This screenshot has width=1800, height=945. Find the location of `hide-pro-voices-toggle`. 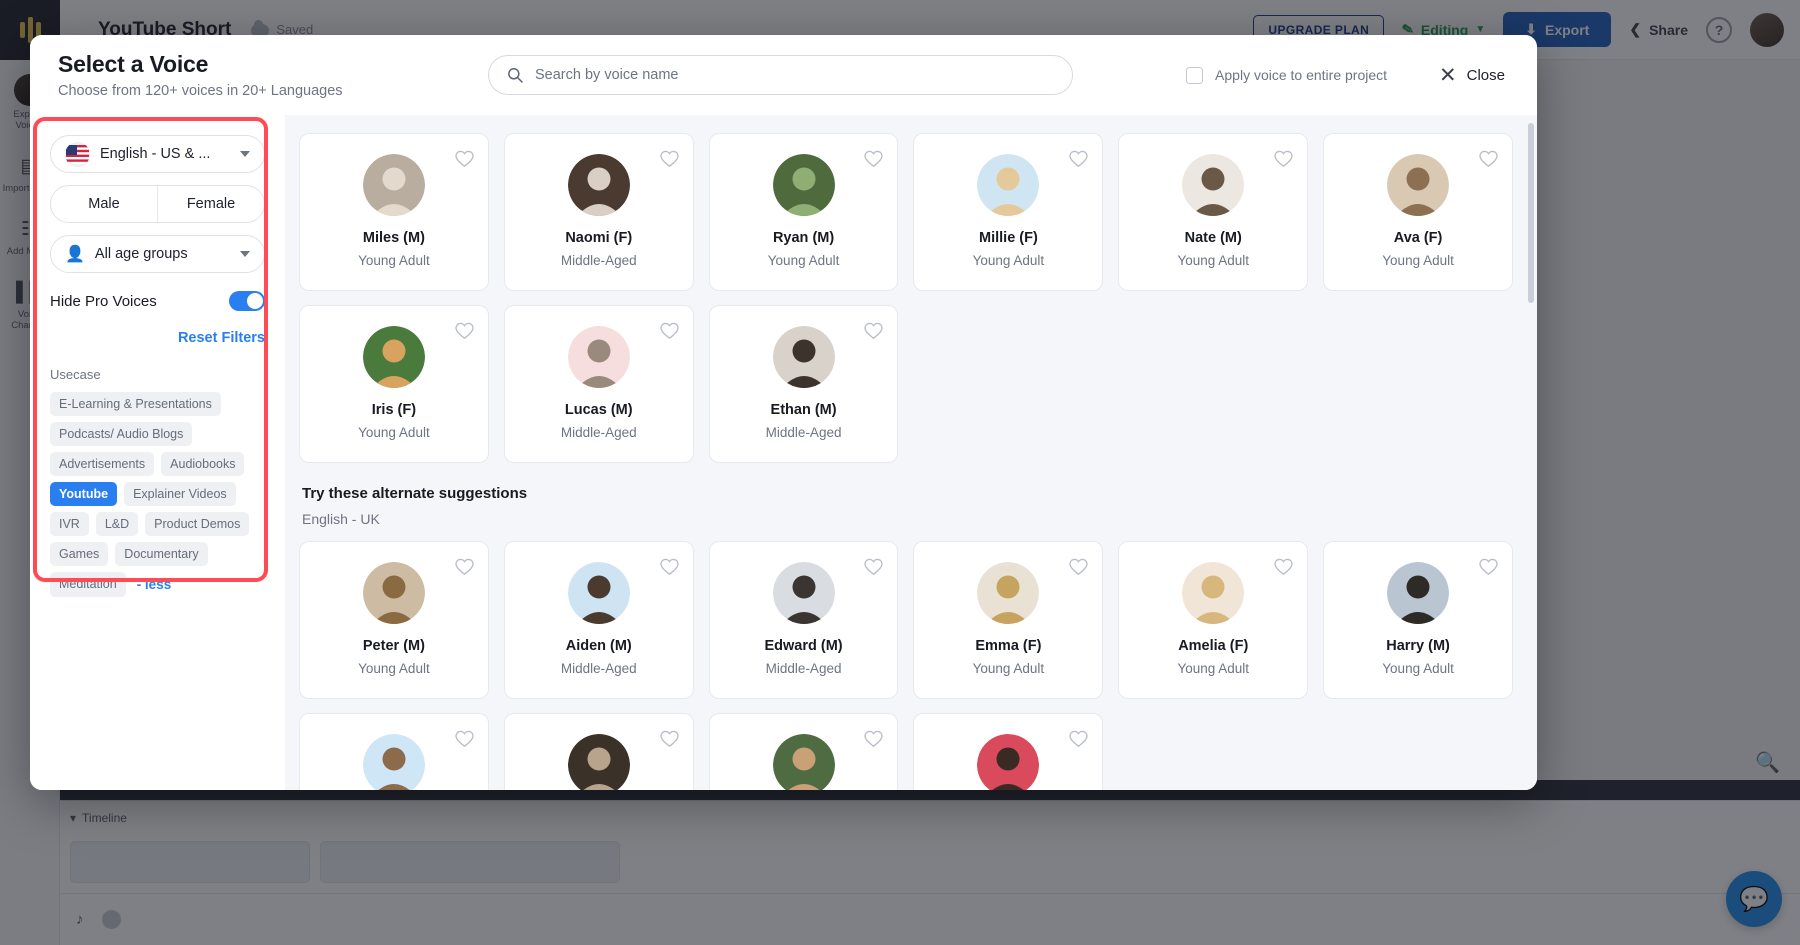

hide-pro-voices-toggle is located at coordinates (247, 301).